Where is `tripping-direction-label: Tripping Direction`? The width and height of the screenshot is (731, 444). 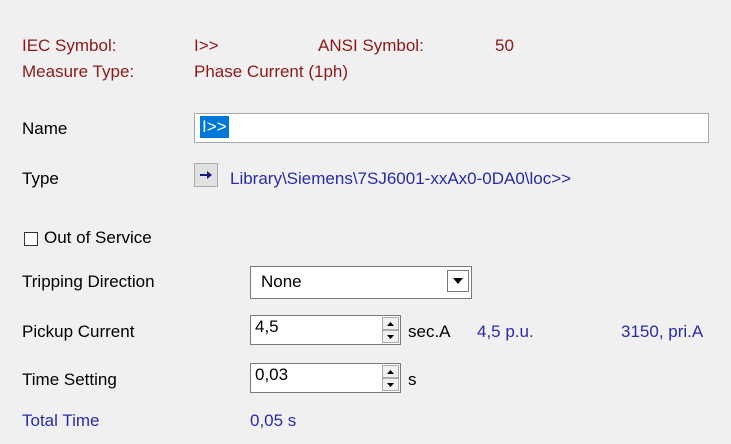
tripping-direction-label: Tripping Direction is located at coordinates (88, 281).